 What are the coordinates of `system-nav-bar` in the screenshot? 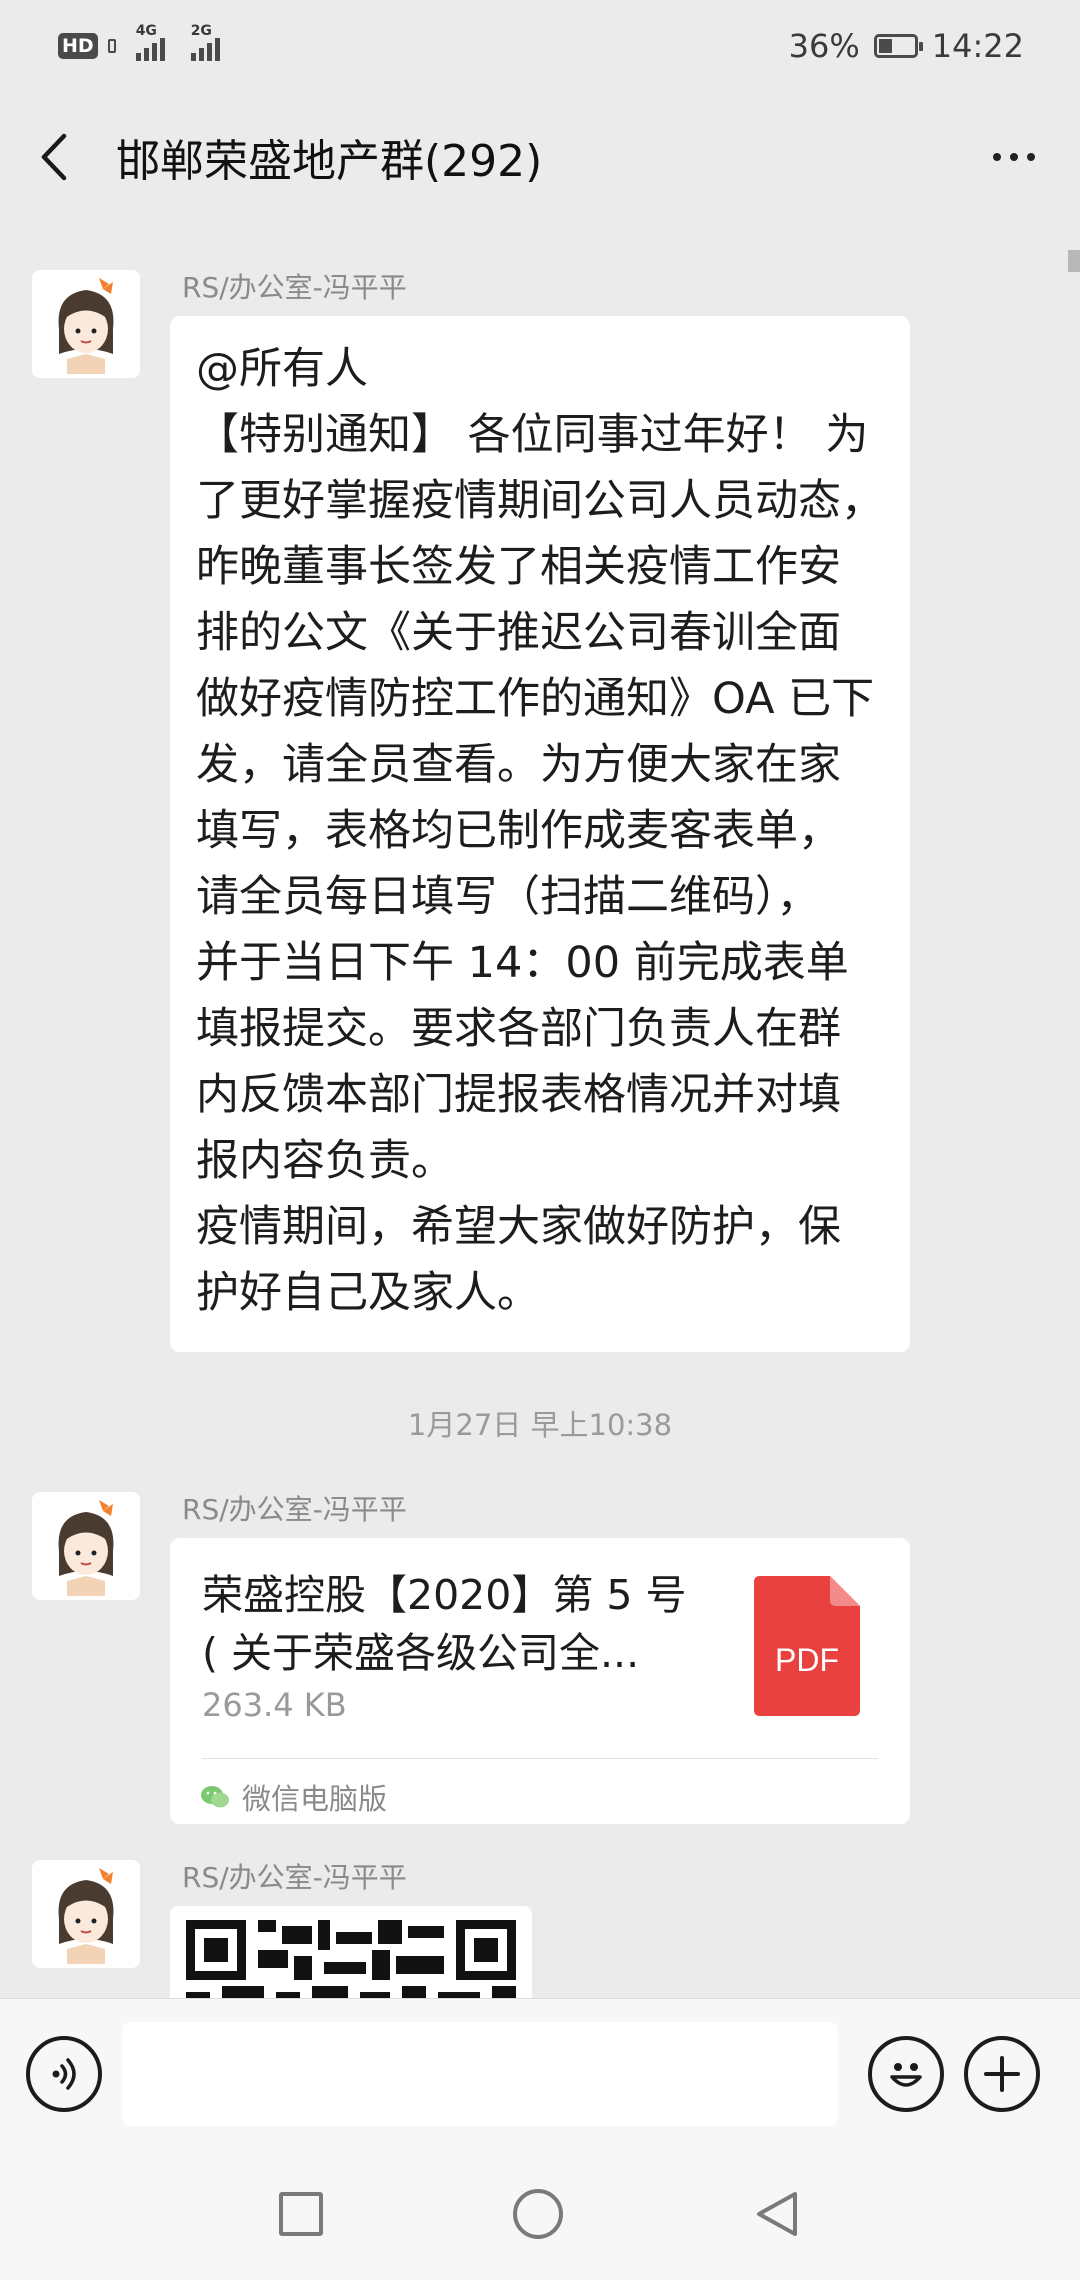 It's located at (540, 2214).